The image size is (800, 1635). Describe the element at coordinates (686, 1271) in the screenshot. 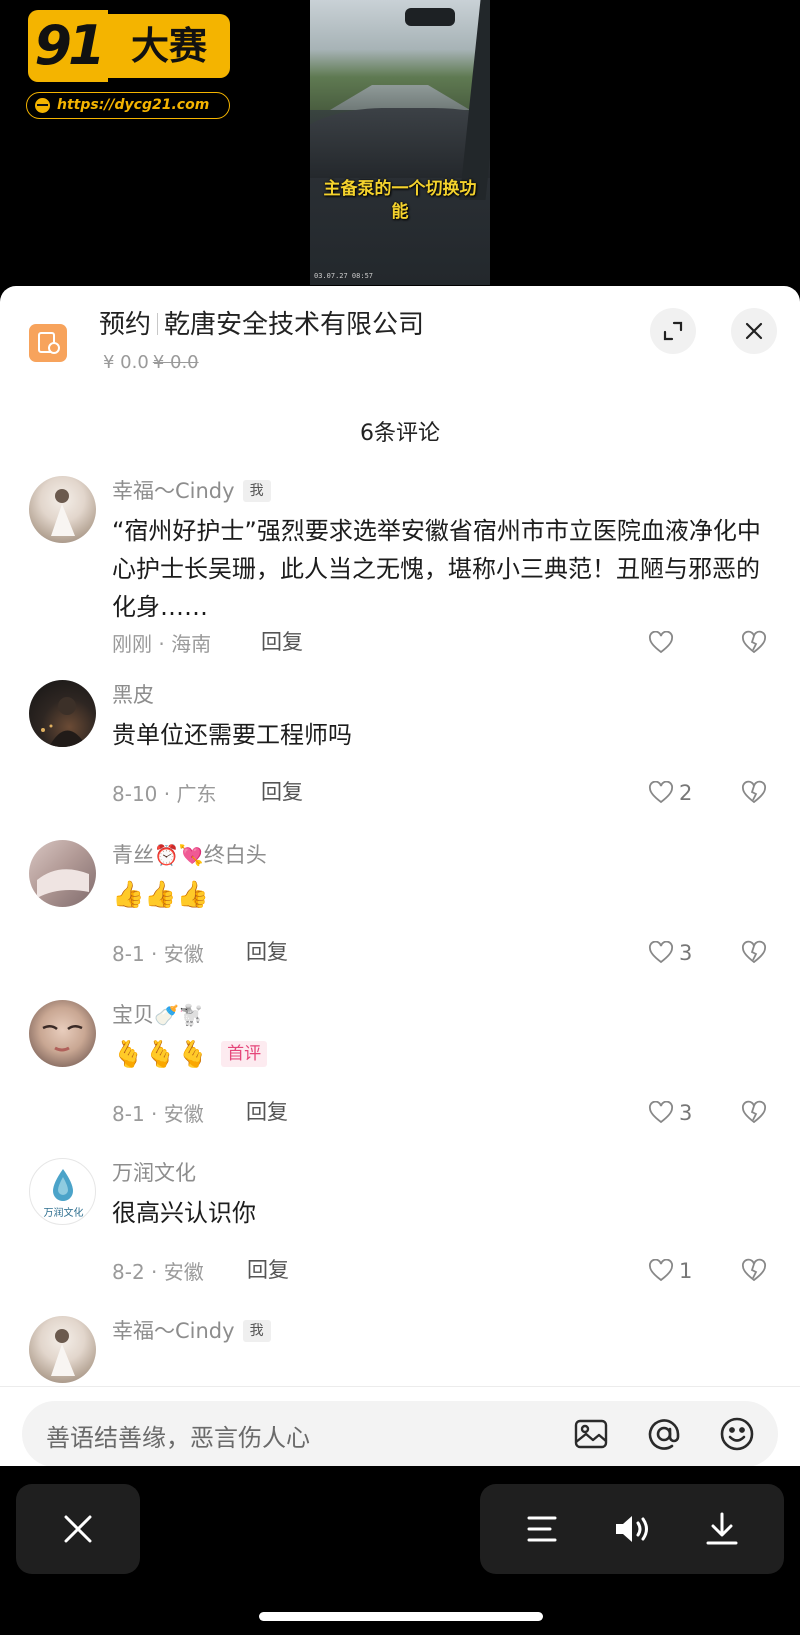

I see `like-count: 1` at that location.